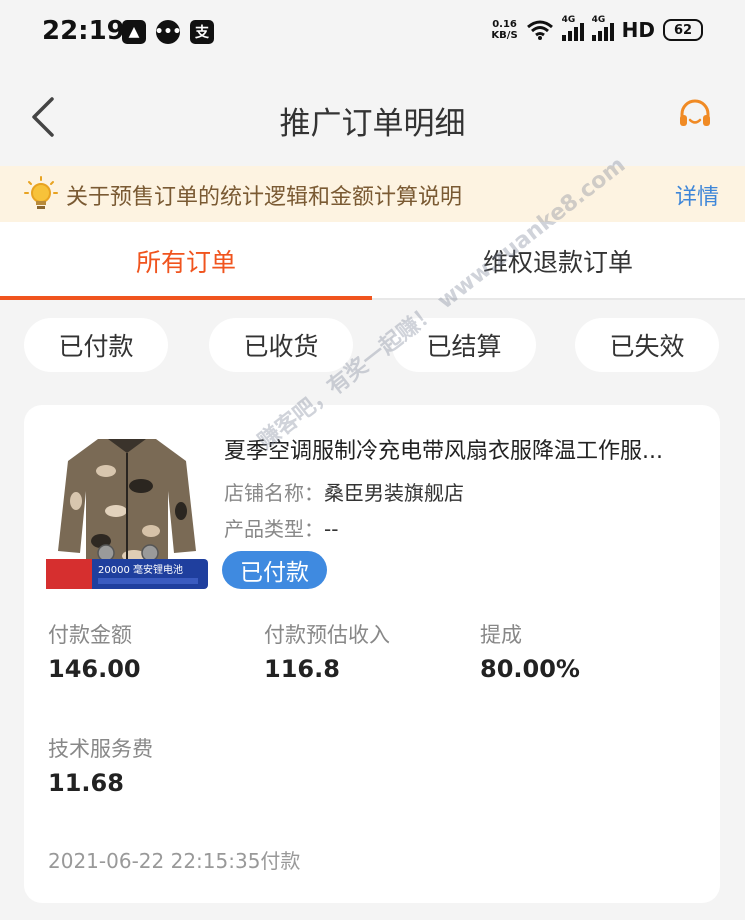 This screenshot has width=745, height=920. Describe the element at coordinates (274, 570) in the screenshot. I see `order-status-badge: 已付款` at that location.